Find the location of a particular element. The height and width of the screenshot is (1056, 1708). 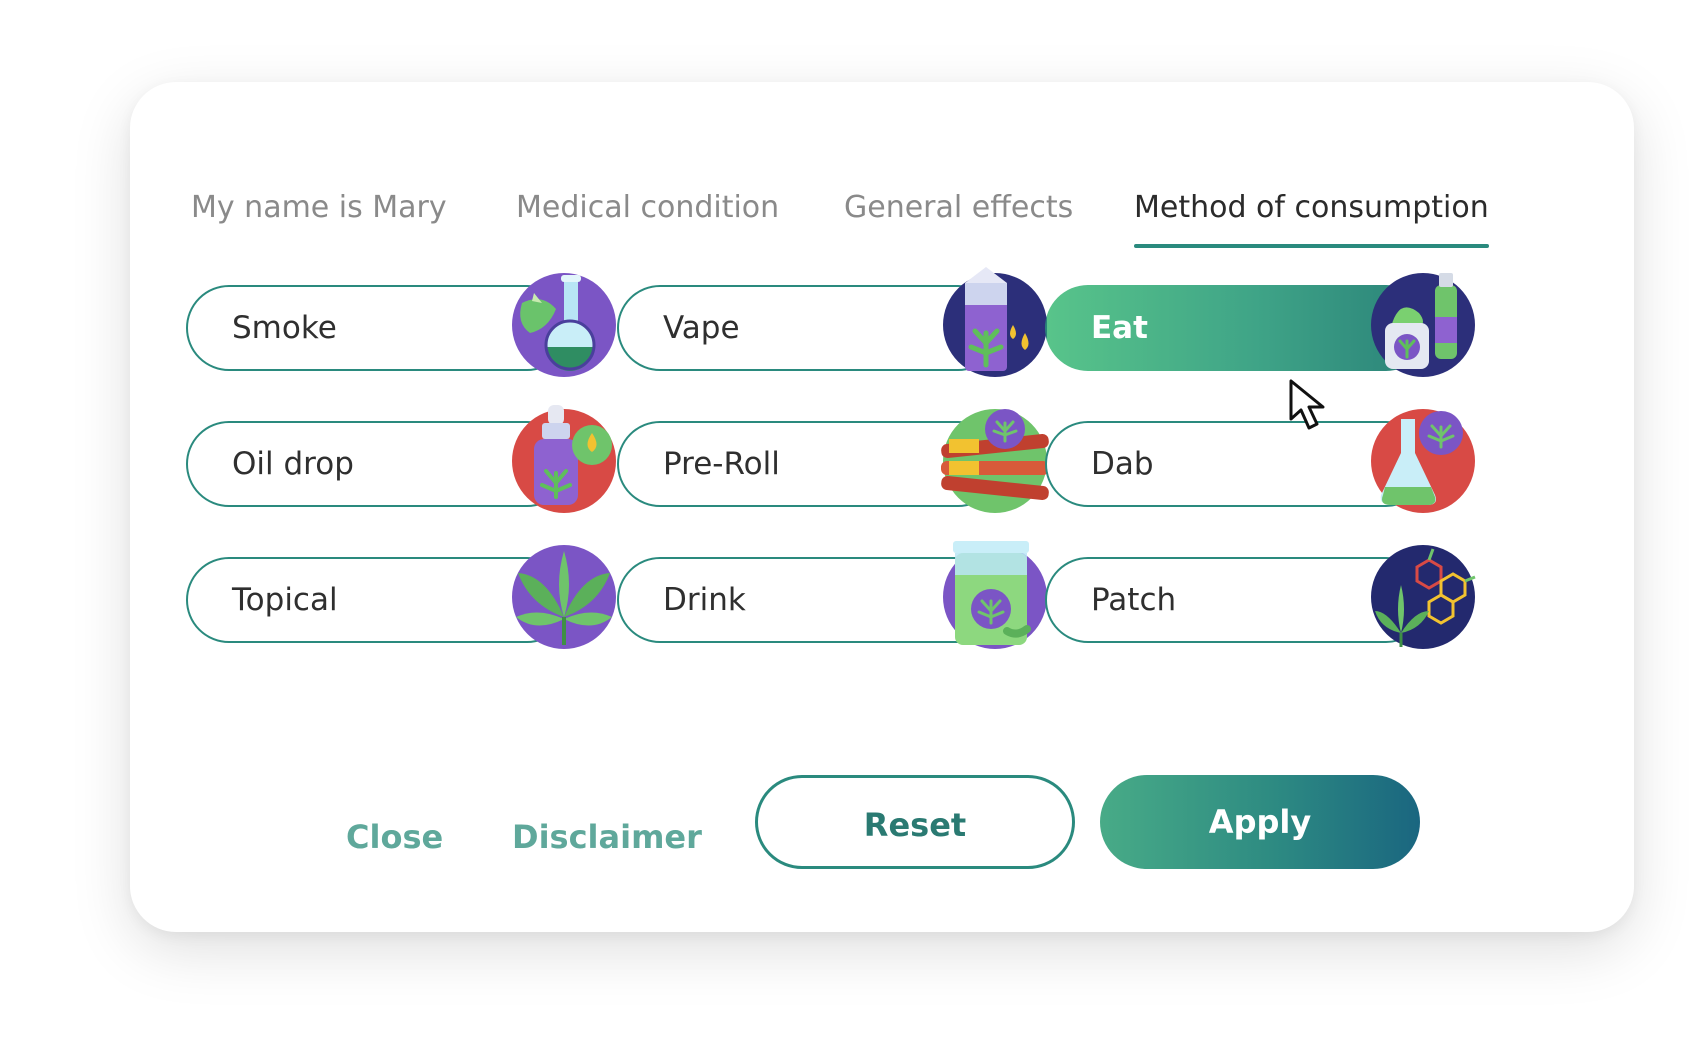

molecule-patch-icon is located at coordinates (1423, 597).